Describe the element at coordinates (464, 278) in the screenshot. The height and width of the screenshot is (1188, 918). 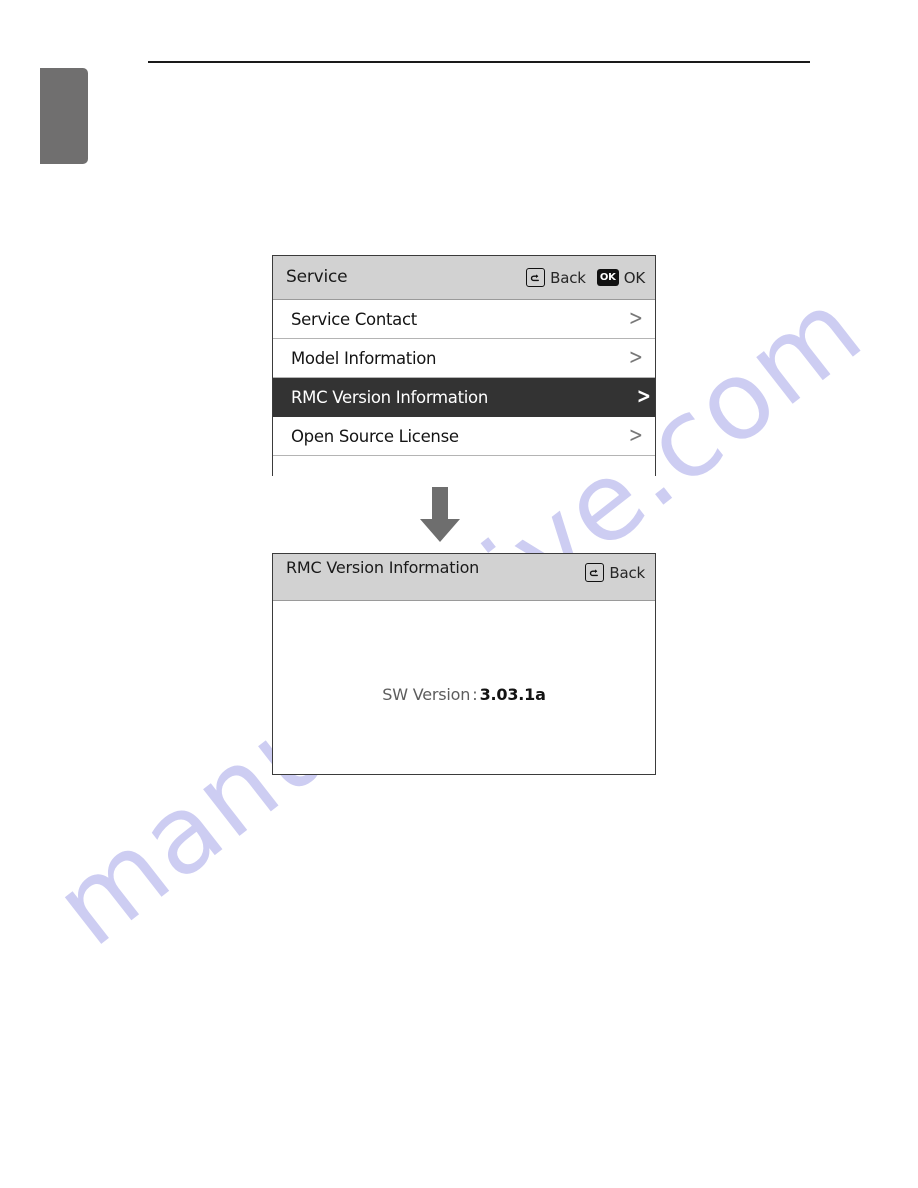
I see `service-screen-header: Service Back OK OK` at that location.